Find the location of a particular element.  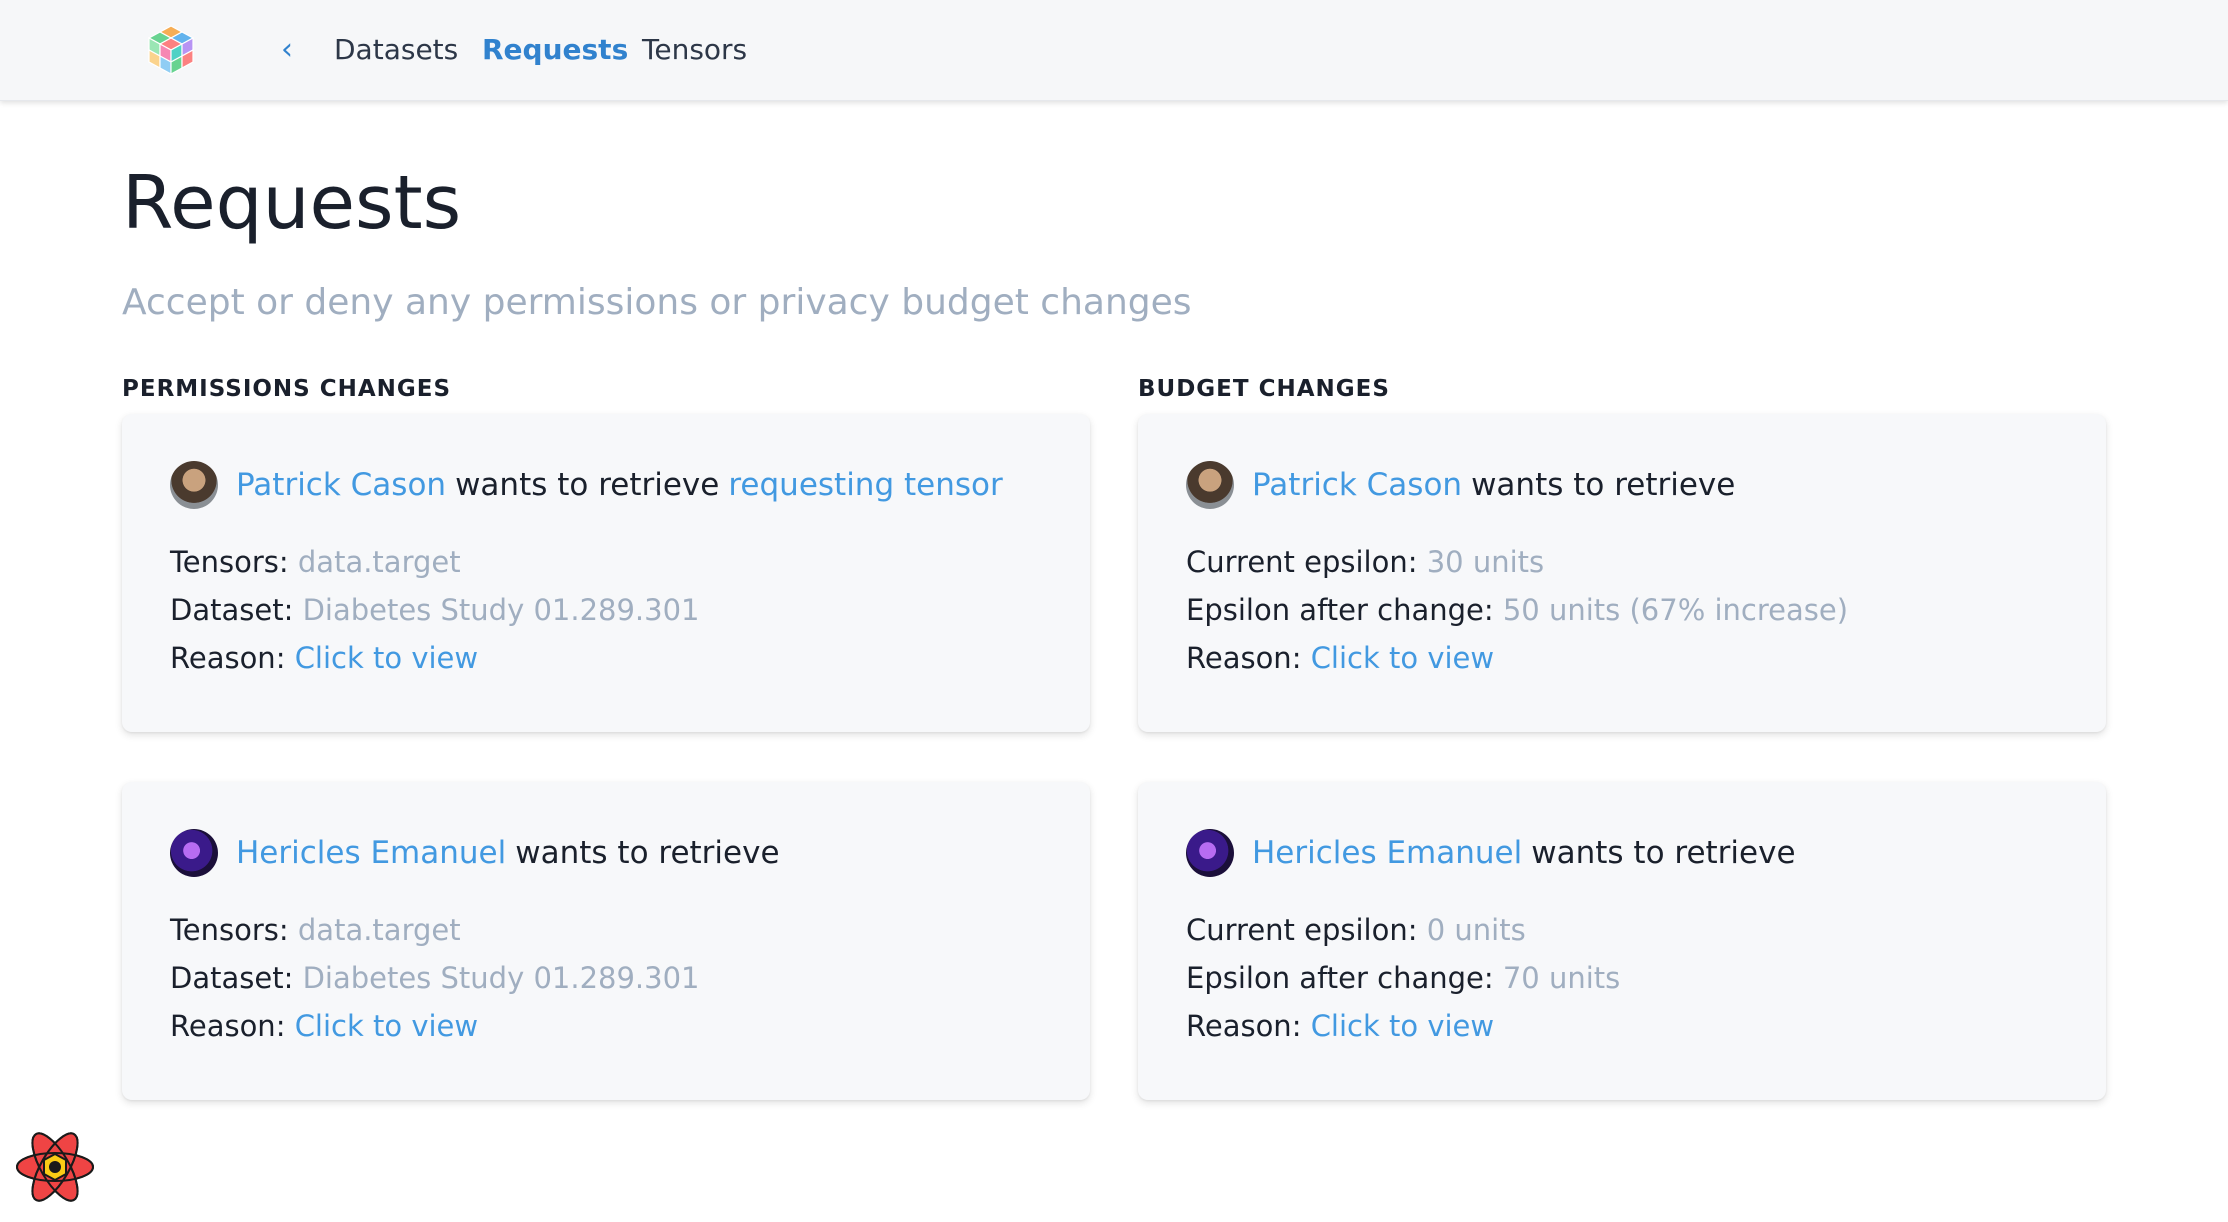

permissions-heading: PERMISSIONS CHANGES is located at coordinates (287, 389).